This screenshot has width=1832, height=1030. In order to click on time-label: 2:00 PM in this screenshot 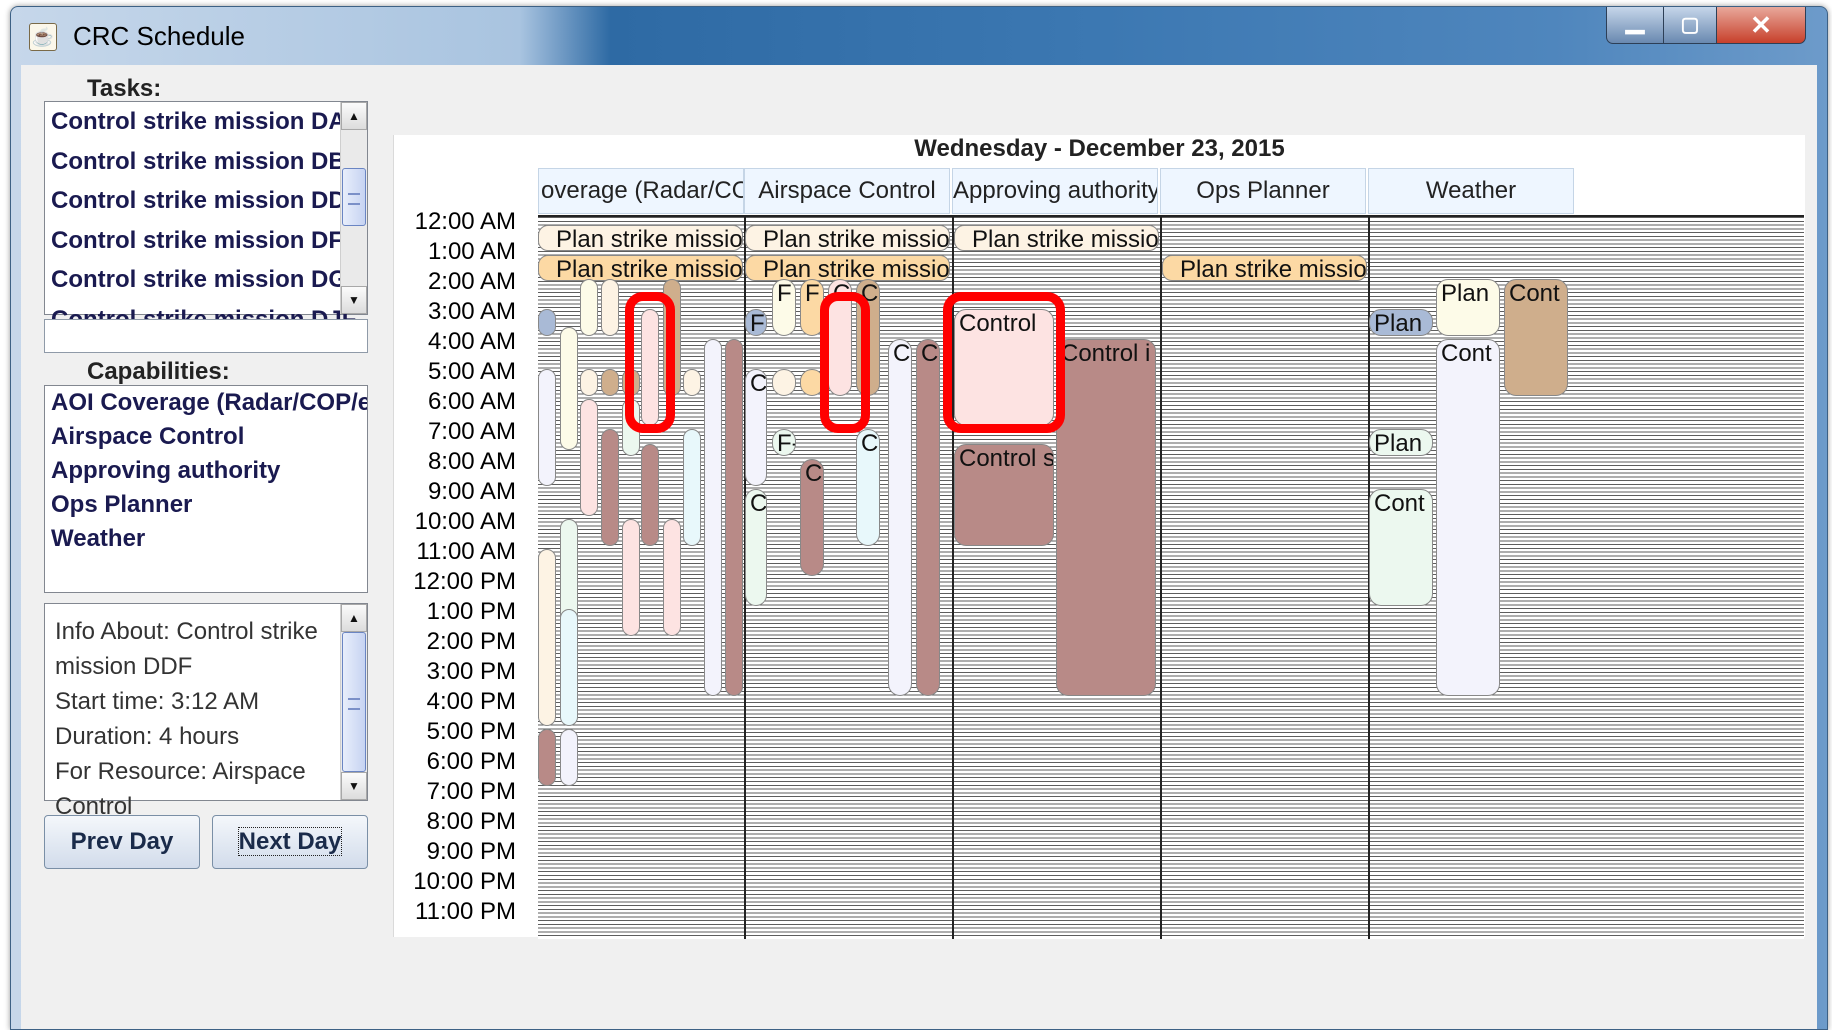, I will do `click(471, 641)`.